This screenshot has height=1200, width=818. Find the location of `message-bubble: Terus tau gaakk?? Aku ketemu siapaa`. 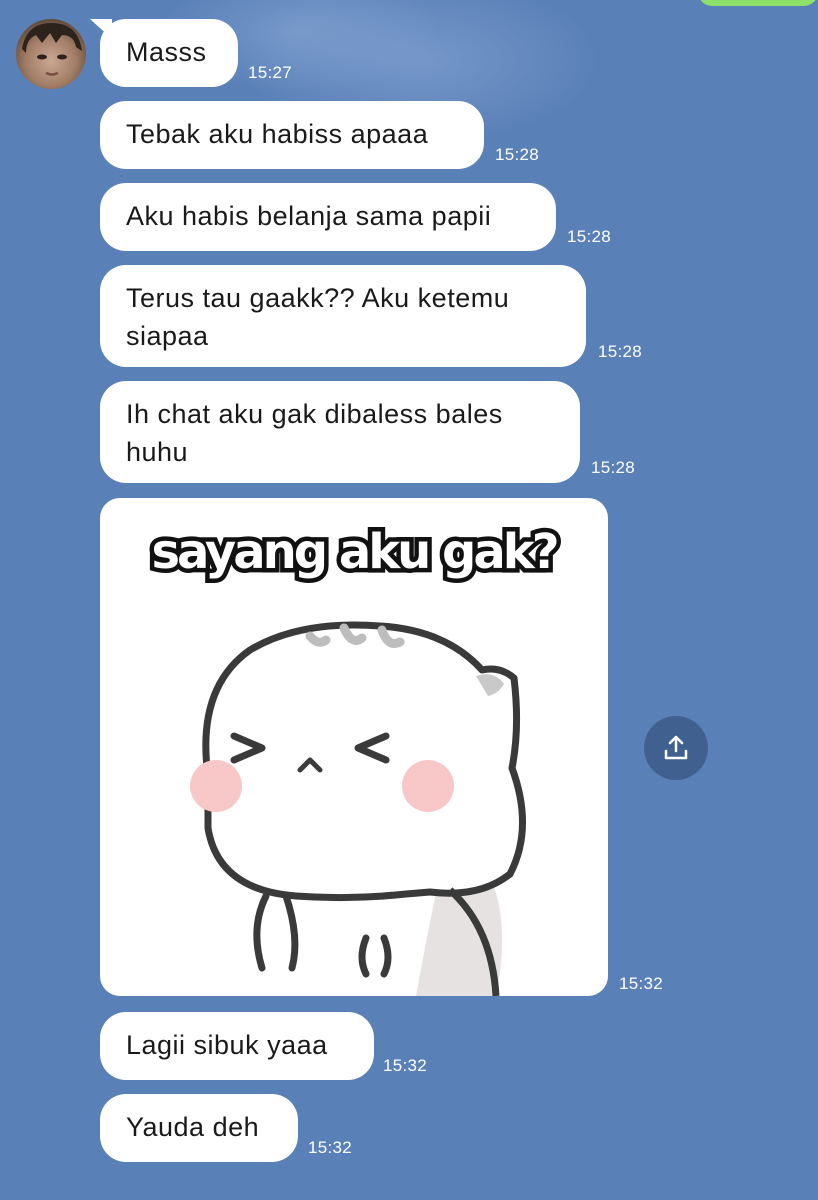

message-bubble: Terus tau gaakk?? Aku ketemu siapaa is located at coordinates (343, 316).